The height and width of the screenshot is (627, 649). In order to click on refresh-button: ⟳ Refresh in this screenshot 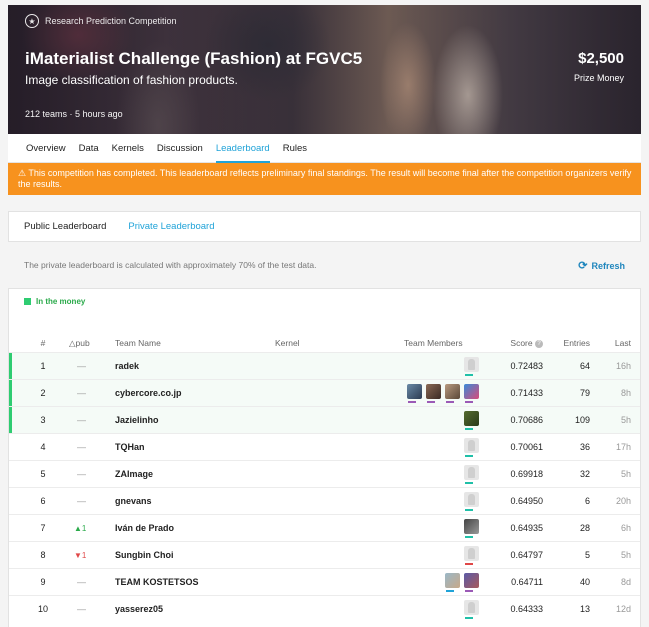, I will do `click(601, 265)`.